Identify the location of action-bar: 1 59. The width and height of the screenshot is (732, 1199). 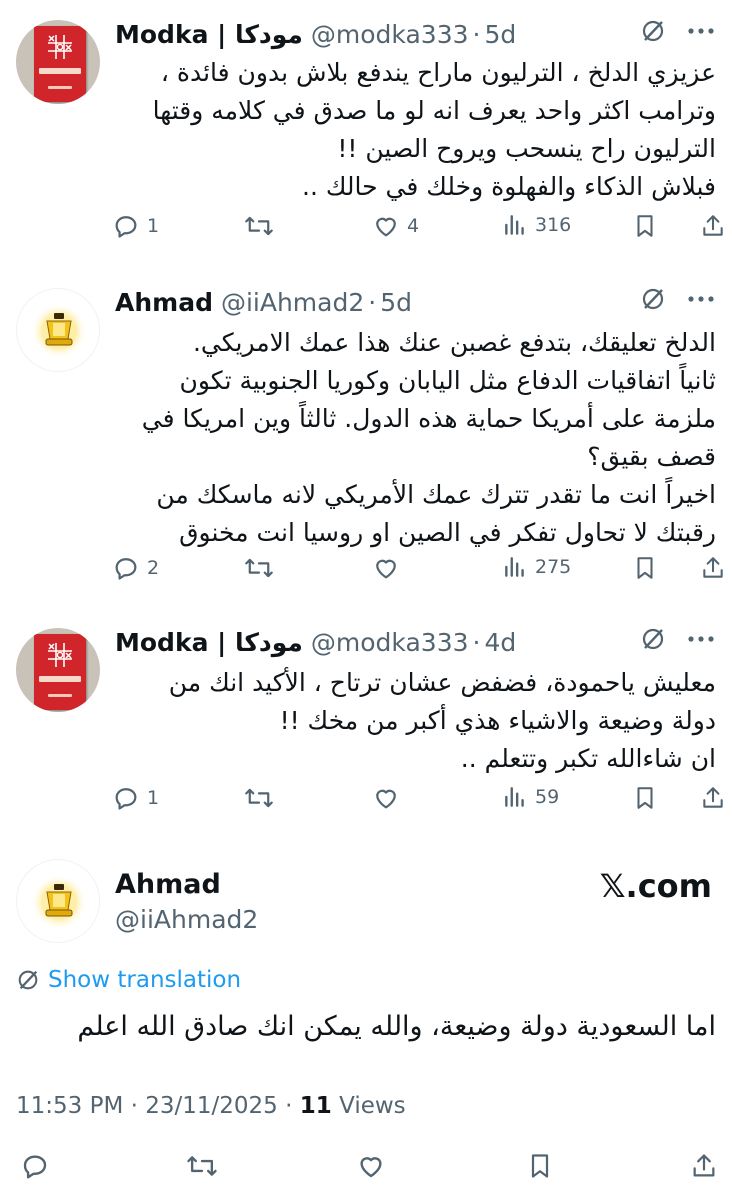
(417, 802).